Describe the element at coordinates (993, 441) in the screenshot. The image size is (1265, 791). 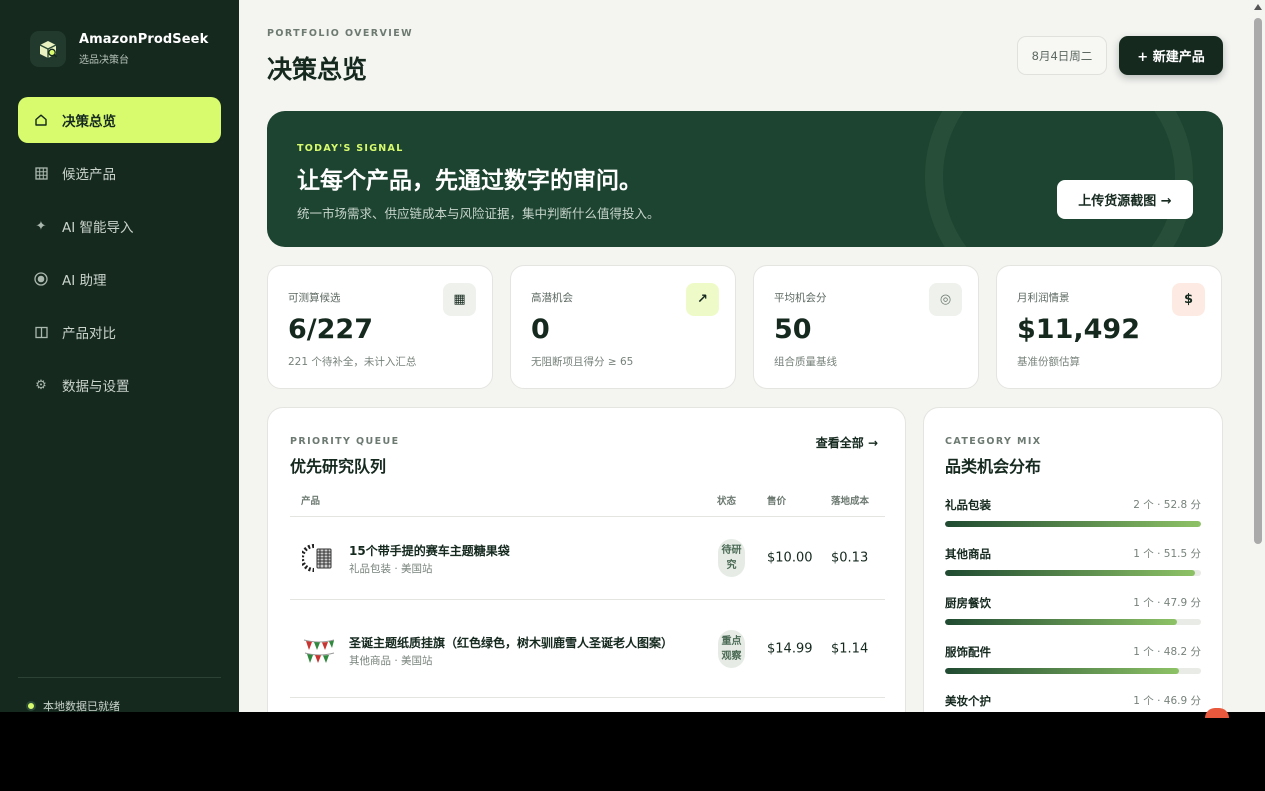
I see `panel-eyebrow: CATEGORY MIX` at that location.